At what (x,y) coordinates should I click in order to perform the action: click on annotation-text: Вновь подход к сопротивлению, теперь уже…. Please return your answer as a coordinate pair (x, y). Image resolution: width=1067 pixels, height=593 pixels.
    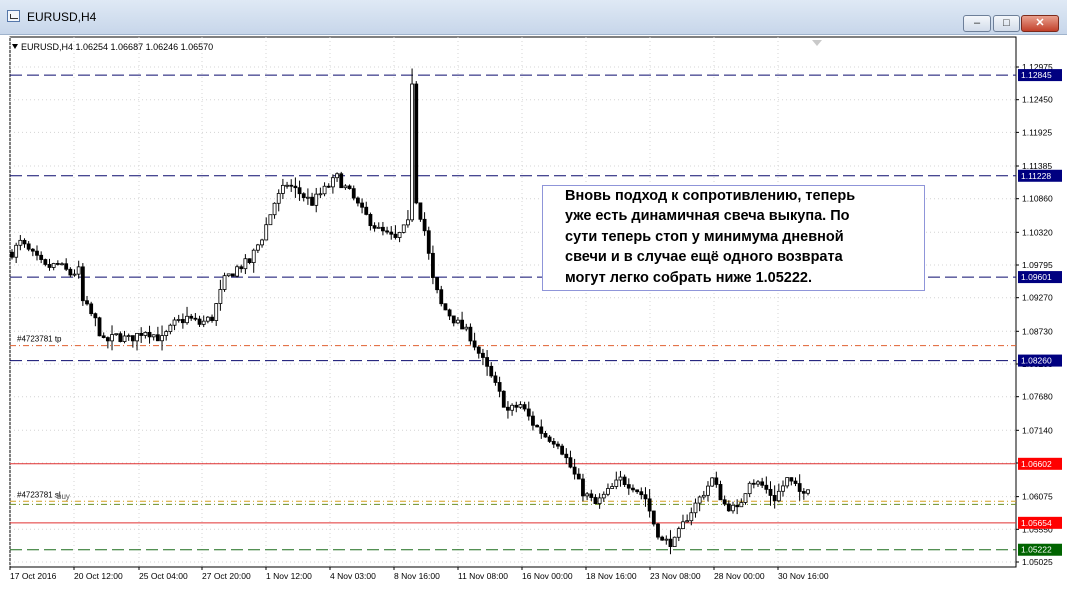
    Looking at the image, I should click on (745, 237).